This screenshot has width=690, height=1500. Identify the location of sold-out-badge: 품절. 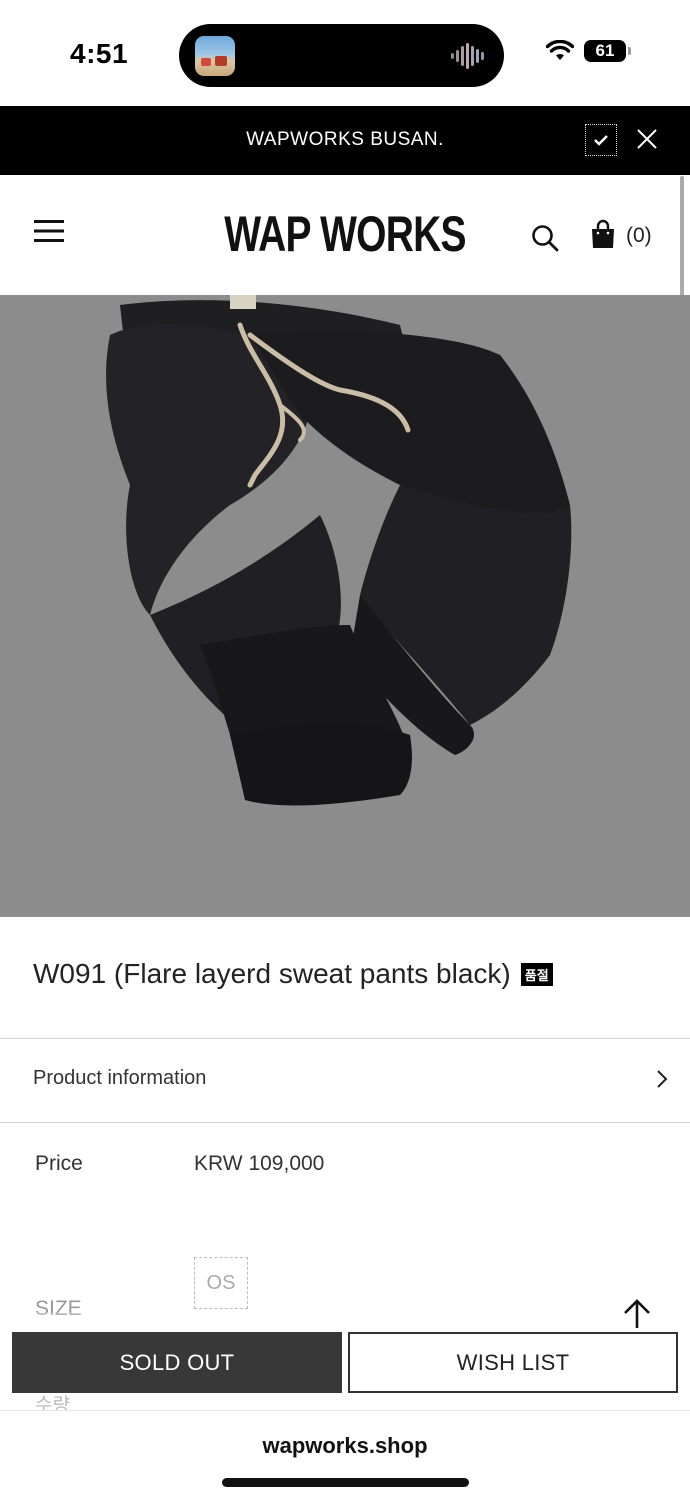
(536, 974).